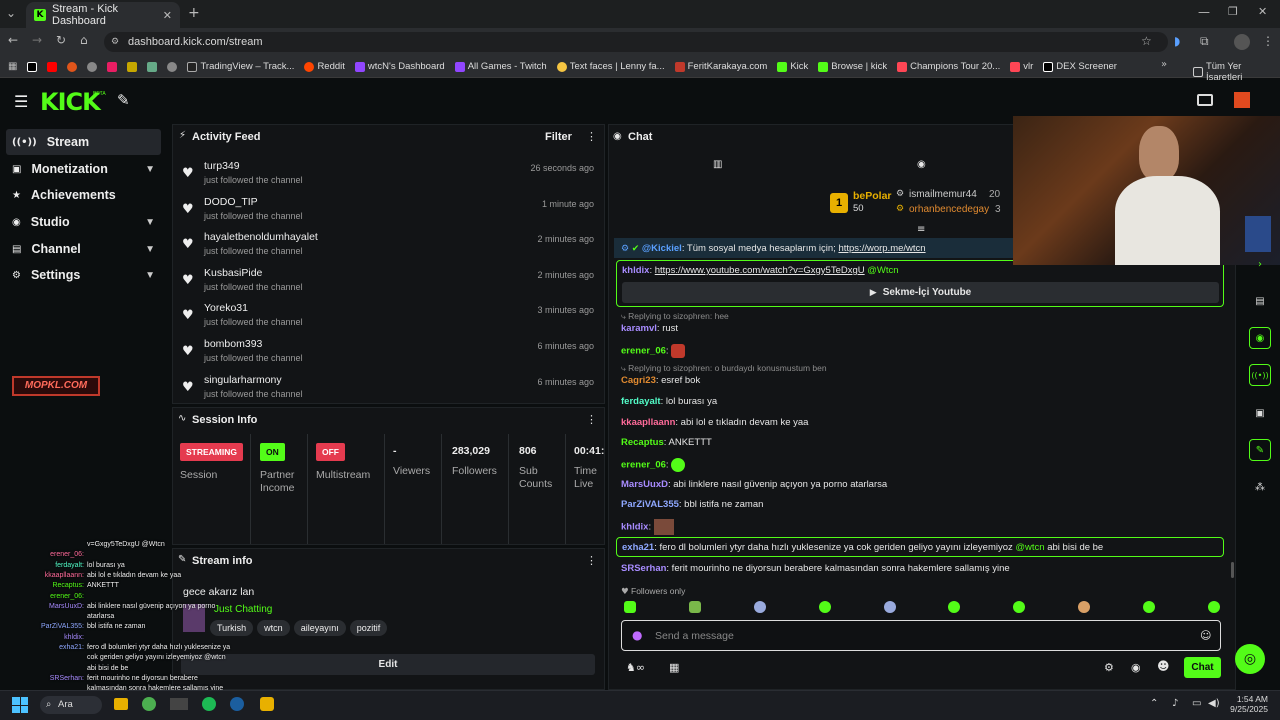 This screenshot has height=720, width=1280. Describe the element at coordinates (1260, 301) in the screenshot. I see `document-icon: ▤` at that location.